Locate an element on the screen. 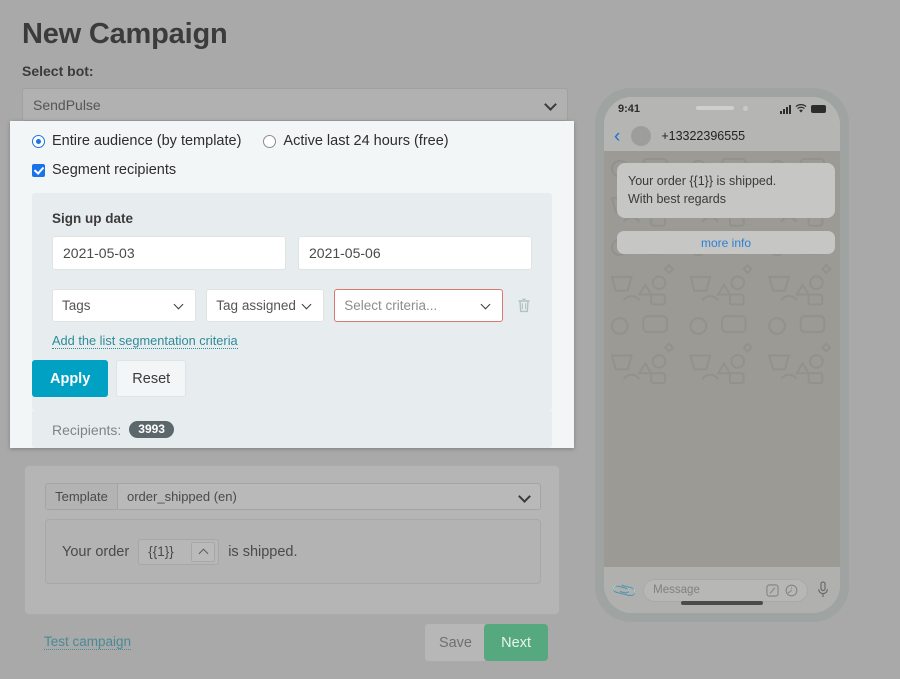  status-icons is located at coordinates (803, 109).